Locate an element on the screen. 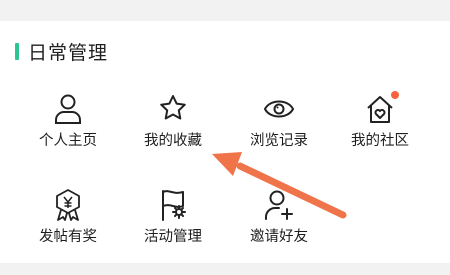  reward-badge-icon is located at coordinates (68, 205).